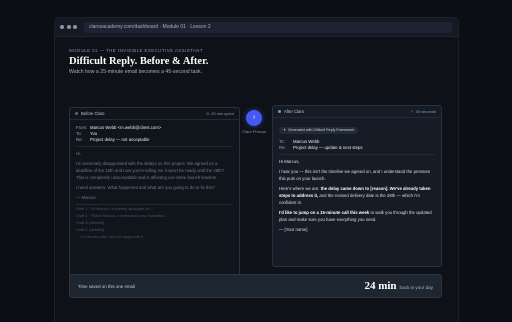  I want to click on time-spent: 0: 25 min spent, so click(220, 113).